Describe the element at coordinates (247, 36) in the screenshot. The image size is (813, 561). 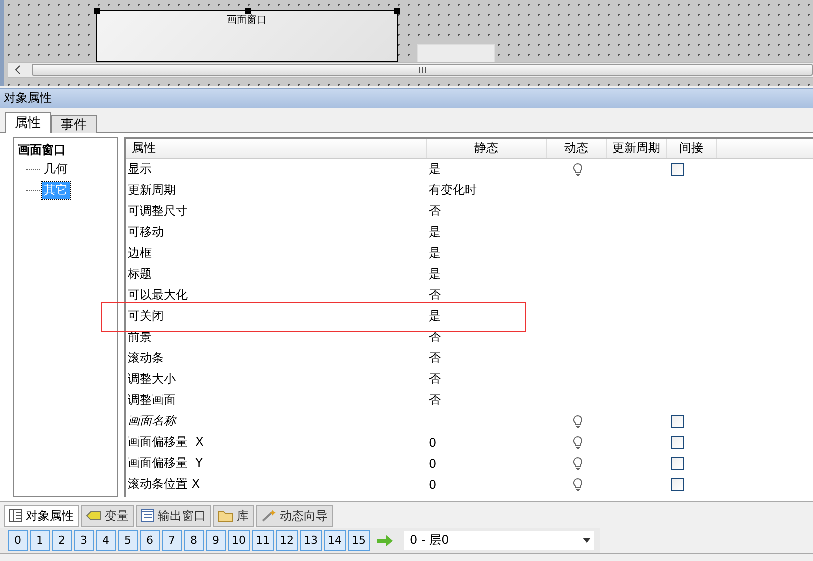
I see `screen-window-object: 画面窗口` at that location.